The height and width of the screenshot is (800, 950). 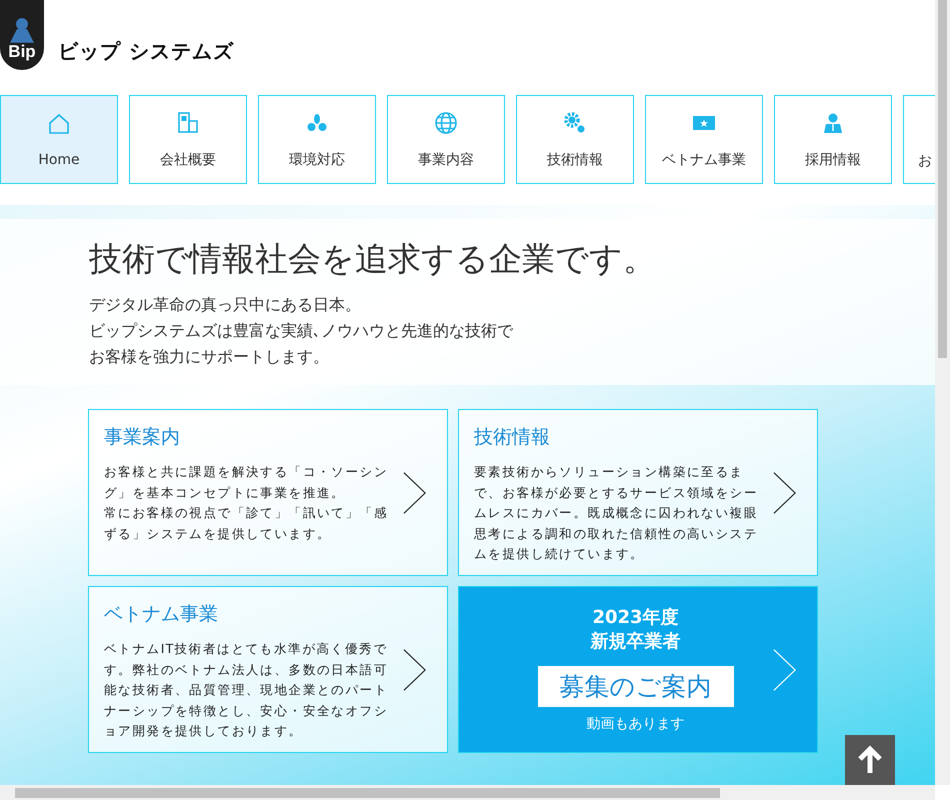 What do you see at coordinates (446, 122) in the screenshot?
I see `globe-icon` at bounding box center [446, 122].